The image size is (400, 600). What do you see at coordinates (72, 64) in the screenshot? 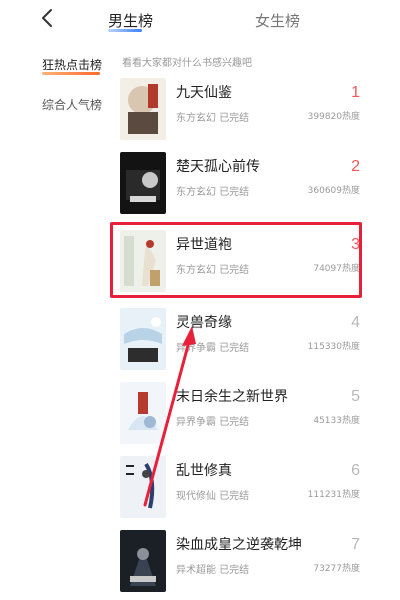
I see `sidebar-item-hot-click: 狂热点击榜` at bounding box center [72, 64].